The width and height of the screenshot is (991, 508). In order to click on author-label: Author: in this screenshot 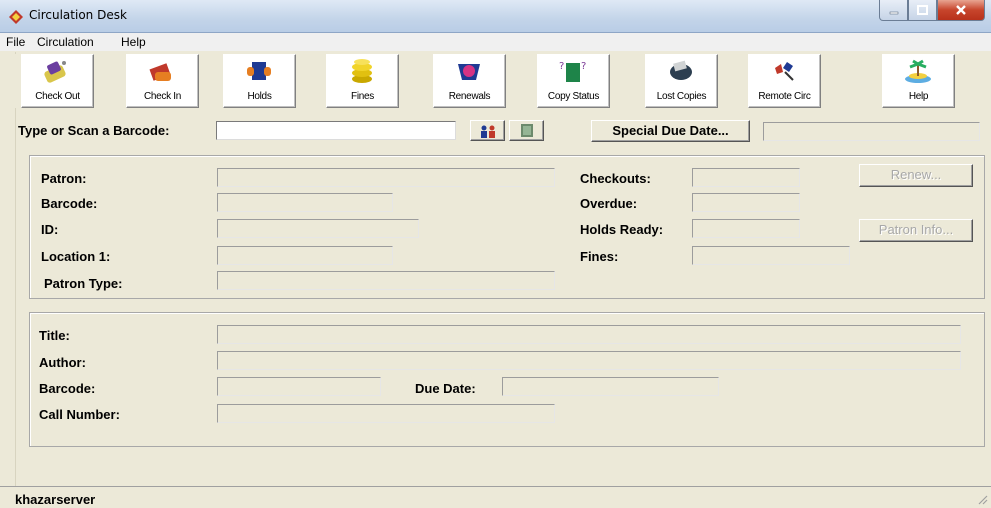, I will do `click(62, 362)`.